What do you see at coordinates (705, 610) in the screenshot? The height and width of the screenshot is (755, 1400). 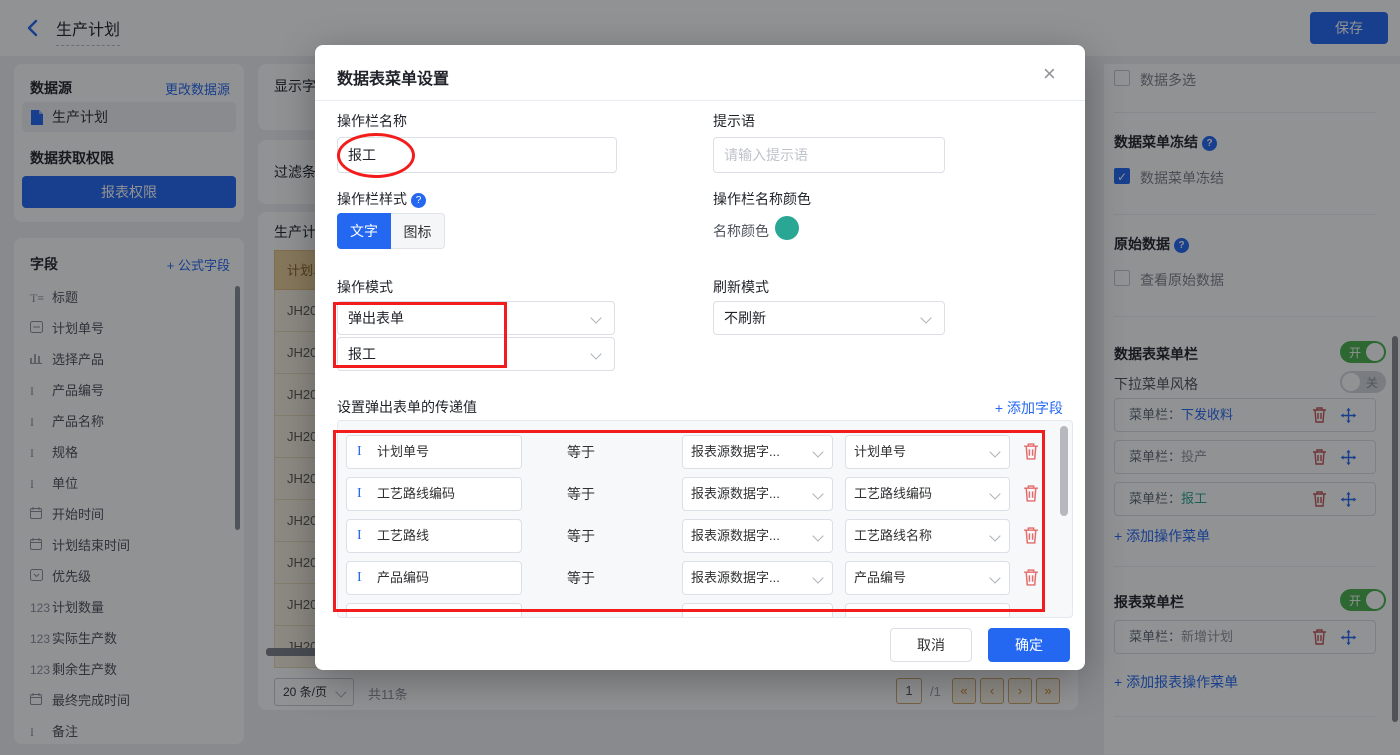 I see `transfer-row-partial` at bounding box center [705, 610].